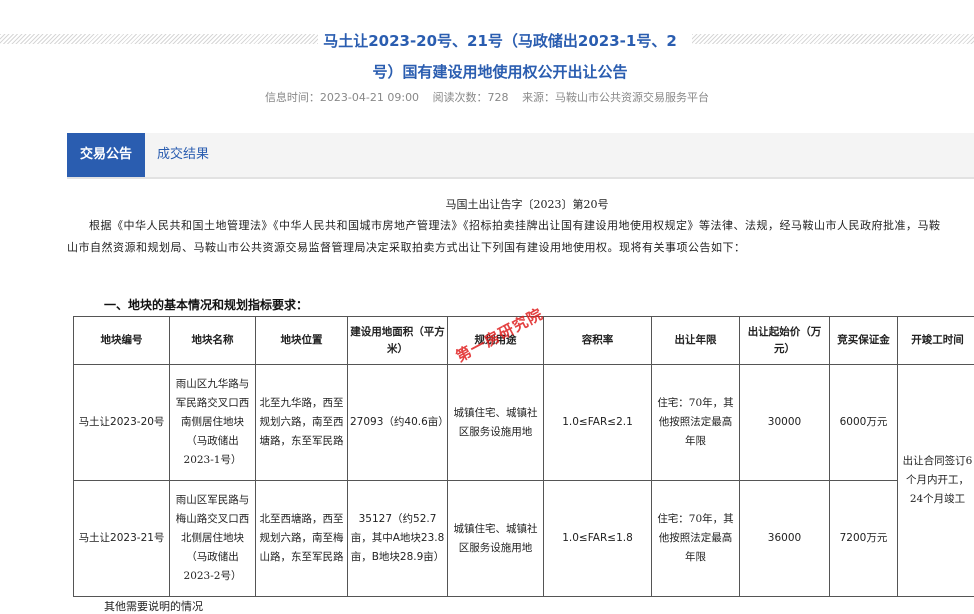 The height and width of the screenshot is (614, 974). What do you see at coordinates (213, 423) in the screenshot?
I see `cell-name: 雨山区九华路与军民路交叉口西南侧居住地块（马政储出2023-1号）` at bounding box center [213, 423].